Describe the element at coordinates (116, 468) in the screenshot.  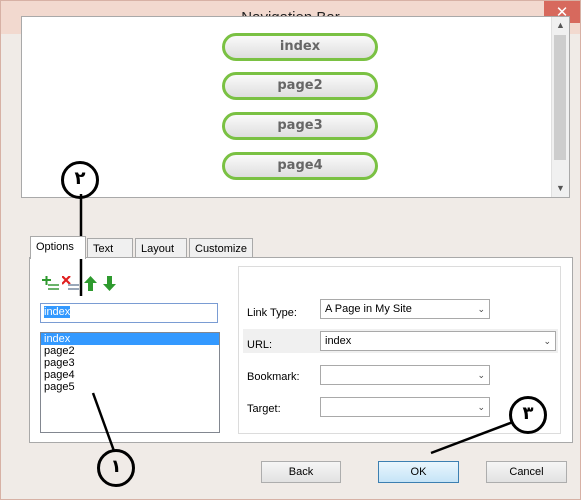
I see `callout-1: ١` at that location.